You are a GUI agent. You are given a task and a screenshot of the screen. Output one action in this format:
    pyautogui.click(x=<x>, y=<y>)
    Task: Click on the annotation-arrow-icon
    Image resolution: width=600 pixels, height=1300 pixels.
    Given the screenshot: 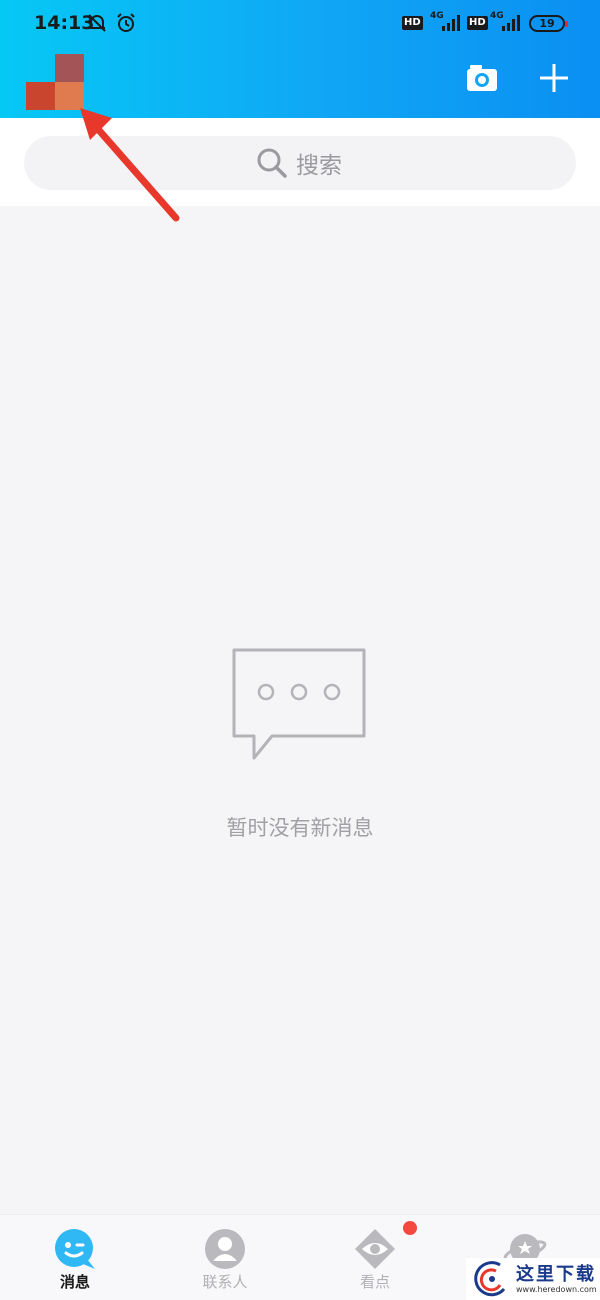 What is the action you would take?
    pyautogui.click(x=130, y=165)
    